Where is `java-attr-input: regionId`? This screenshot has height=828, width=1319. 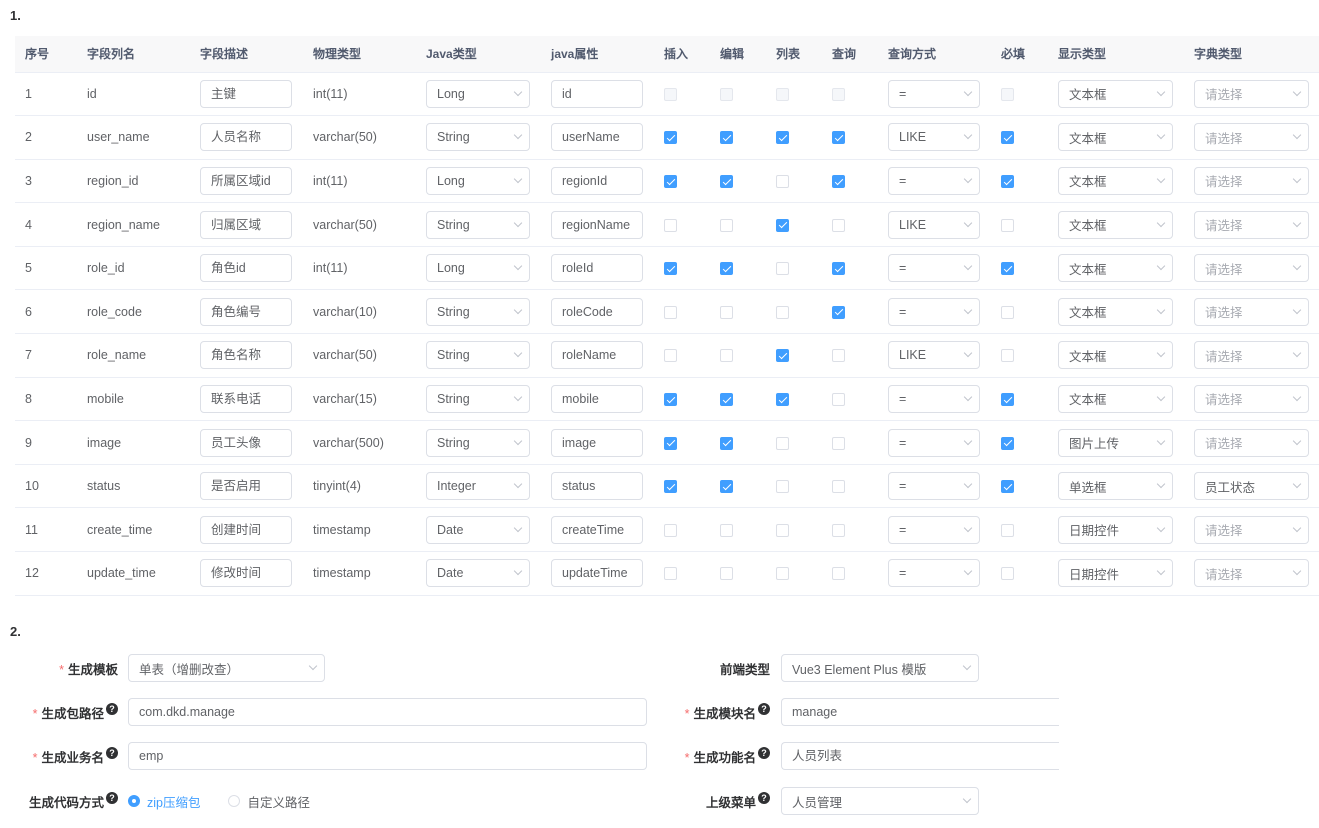 java-attr-input: regionId is located at coordinates (597, 180).